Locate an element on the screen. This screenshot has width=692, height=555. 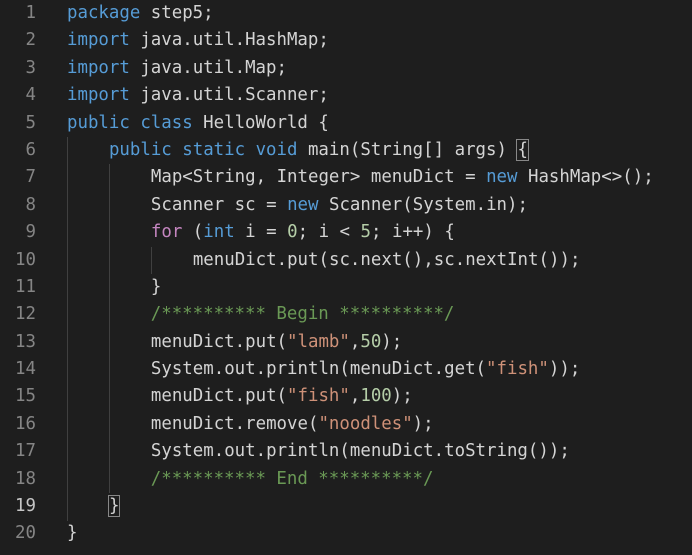
code-line: public class HelloWorld { is located at coordinates (379, 123).